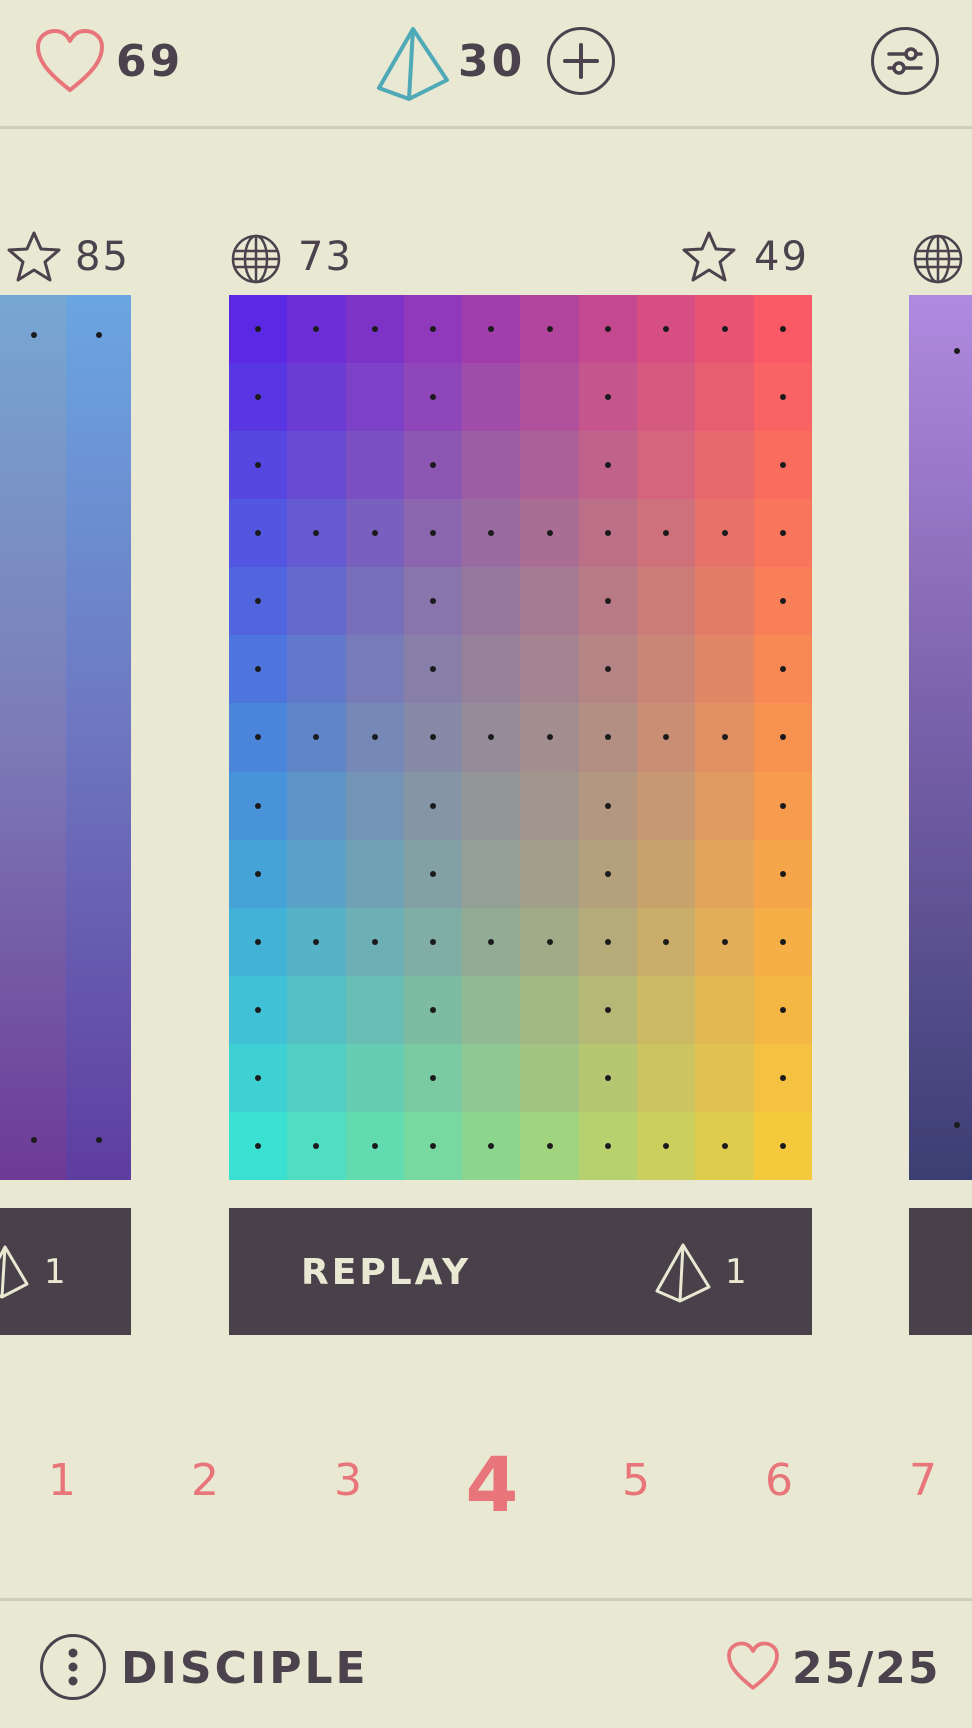  Describe the element at coordinates (905, 61) in the screenshot. I see `settings-button` at that location.